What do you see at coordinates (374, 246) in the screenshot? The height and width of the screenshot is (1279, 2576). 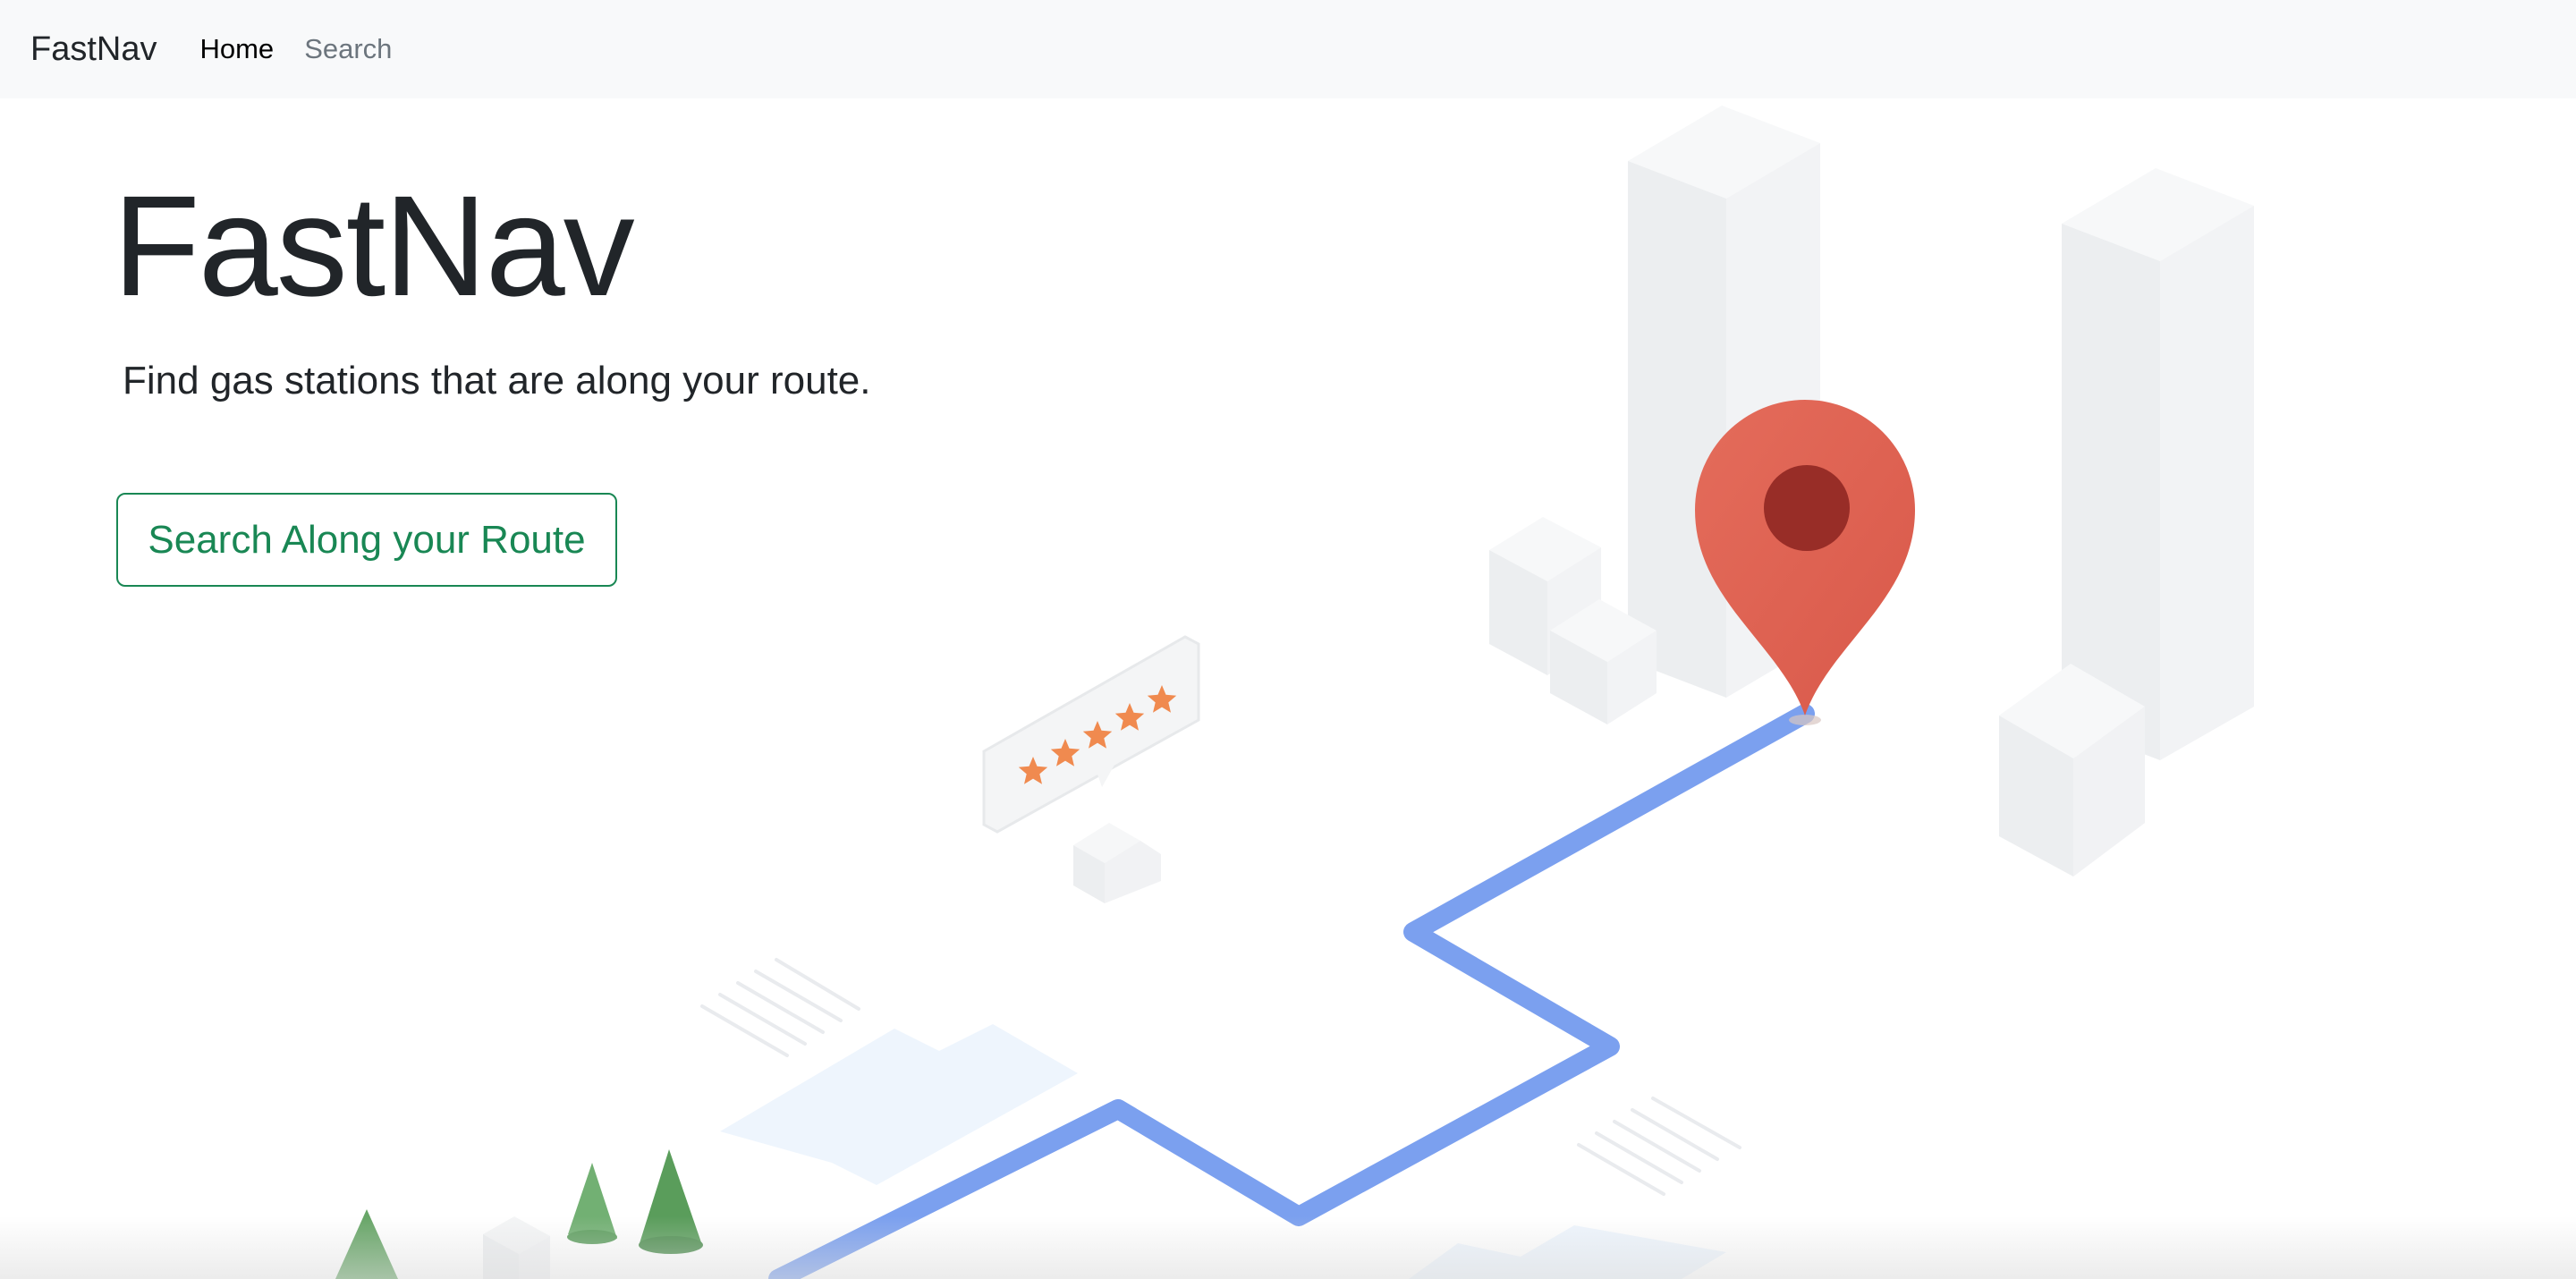 I see `hero-title: FastNav` at bounding box center [374, 246].